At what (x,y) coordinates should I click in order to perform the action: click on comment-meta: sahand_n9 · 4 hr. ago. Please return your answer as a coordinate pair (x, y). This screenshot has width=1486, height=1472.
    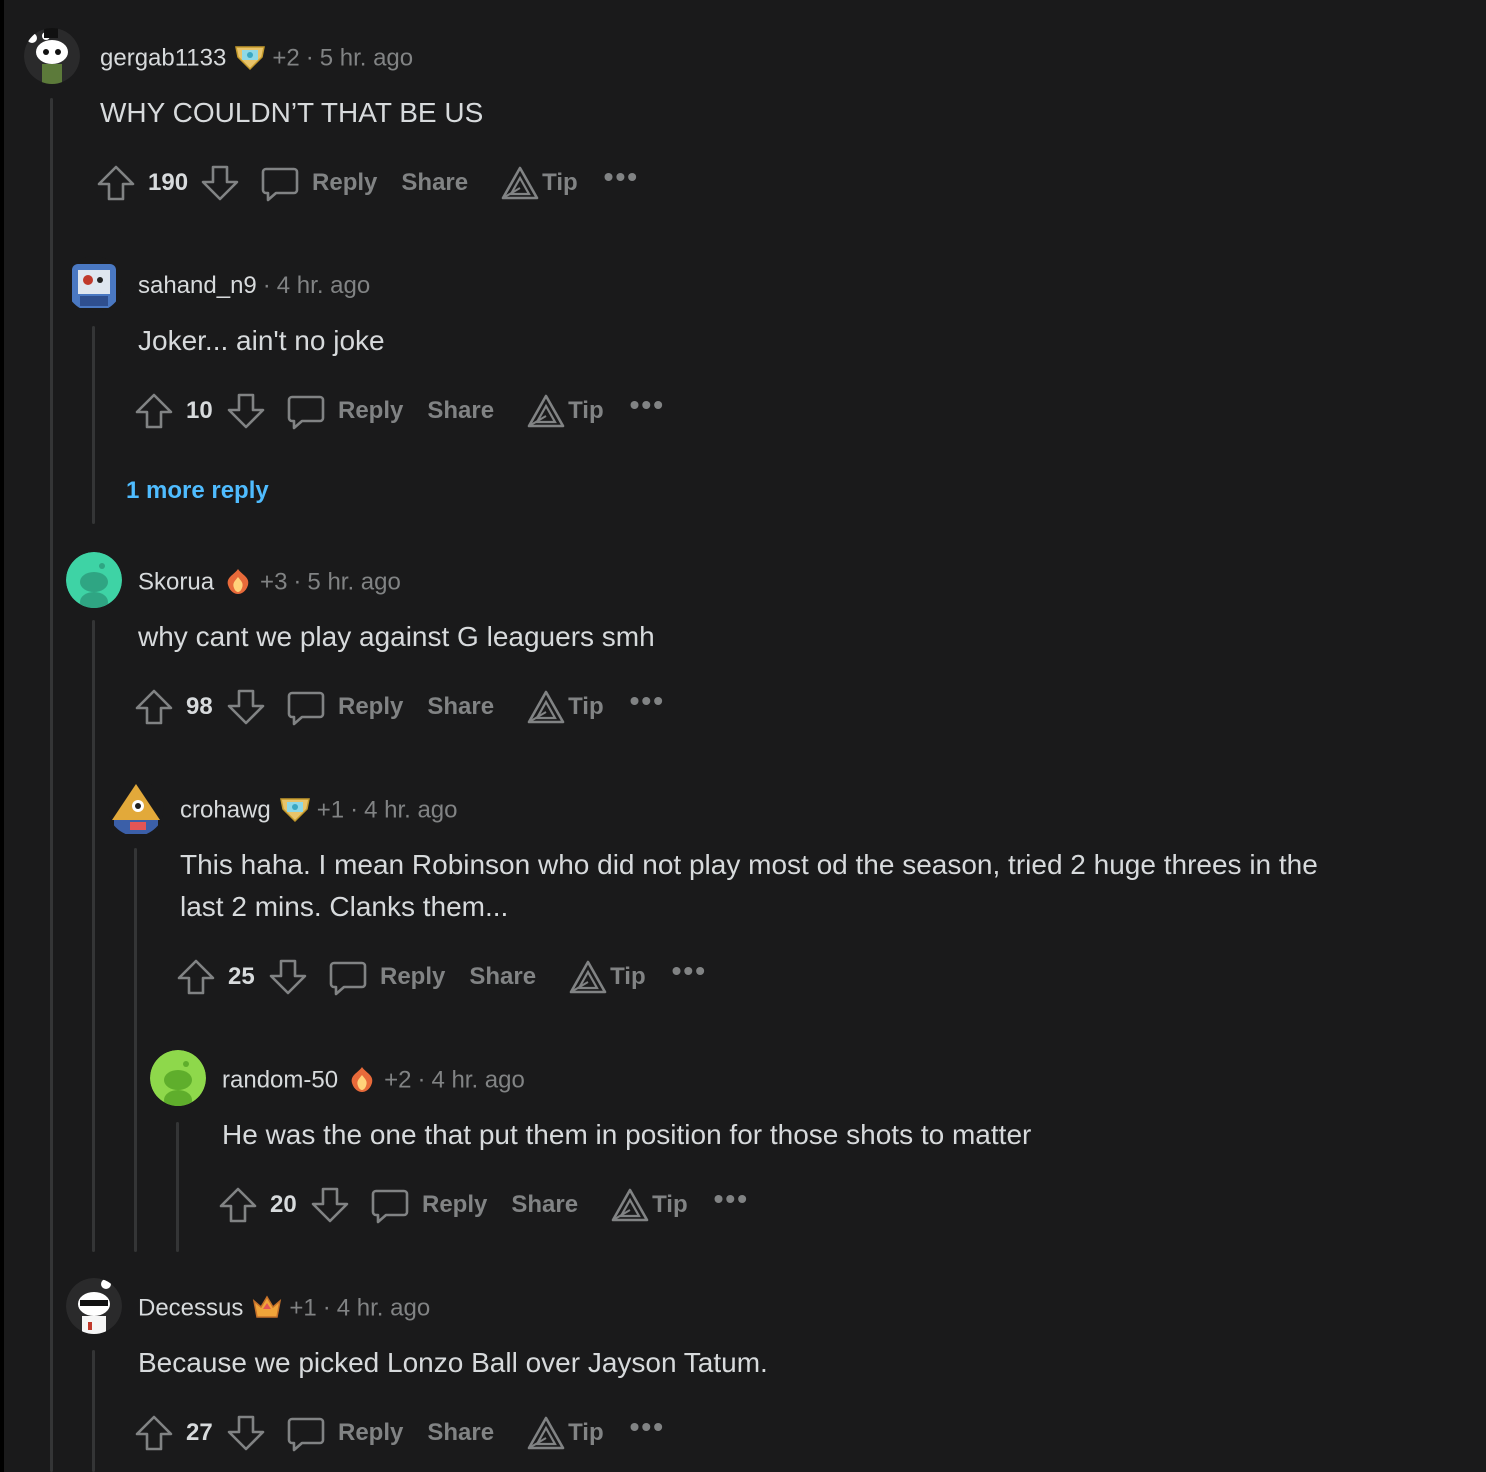
    Looking at the image, I should click on (254, 286).